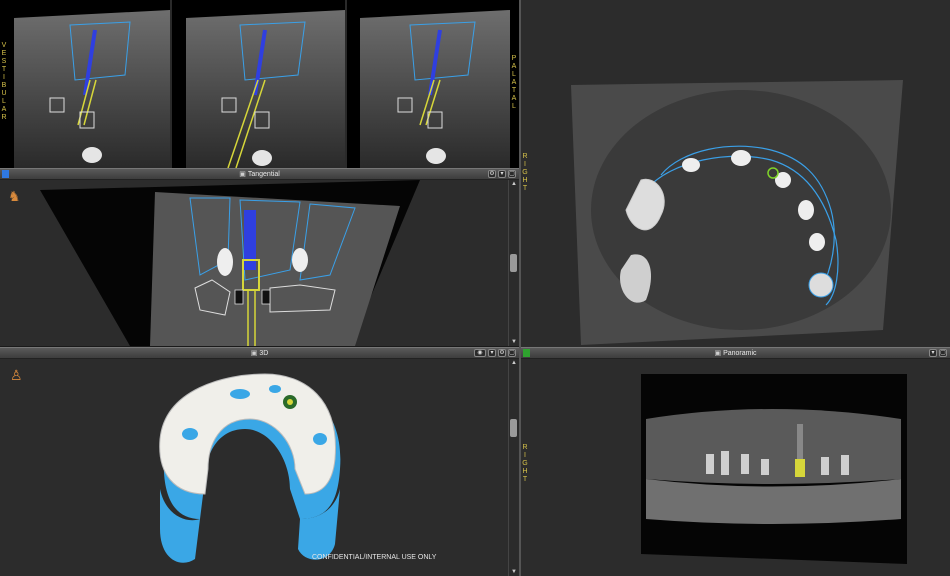 The height and width of the screenshot is (576, 950). Describe the element at coordinates (938, 353) in the screenshot. I see `panoramic-window-controls: ▾ ▢` at that location.